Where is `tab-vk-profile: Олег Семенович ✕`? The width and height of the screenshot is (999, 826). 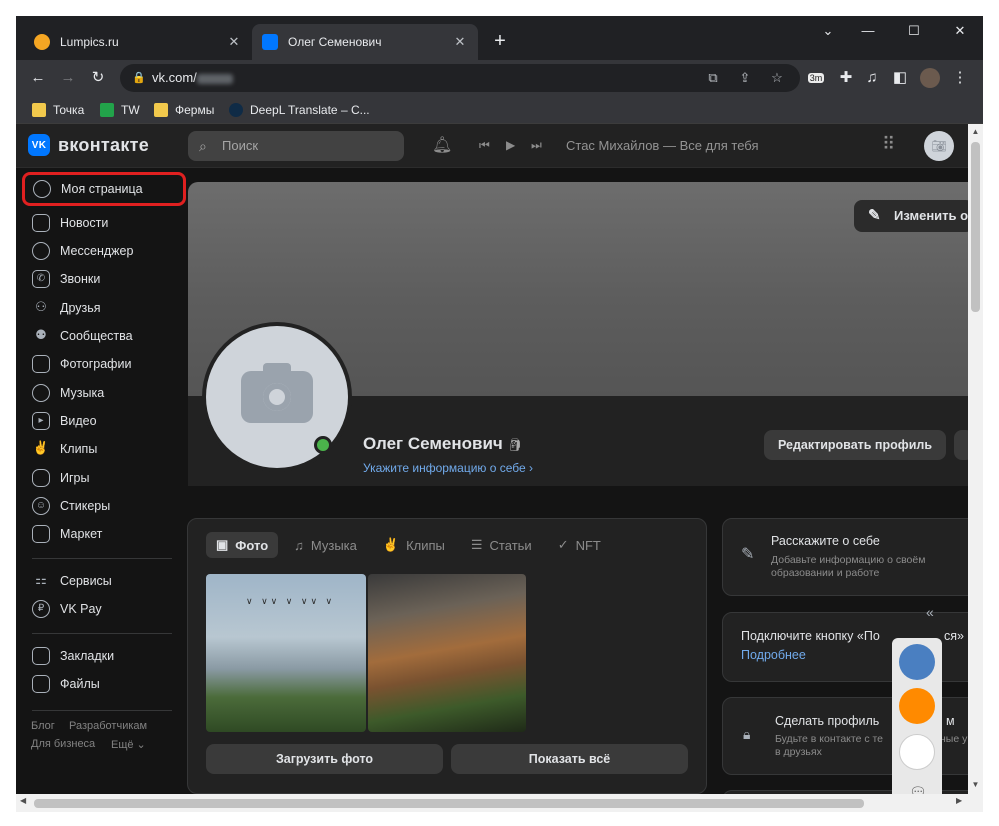 tab-vk-profile: Олег Семенович ✕ is located at coordinates (365, 42).